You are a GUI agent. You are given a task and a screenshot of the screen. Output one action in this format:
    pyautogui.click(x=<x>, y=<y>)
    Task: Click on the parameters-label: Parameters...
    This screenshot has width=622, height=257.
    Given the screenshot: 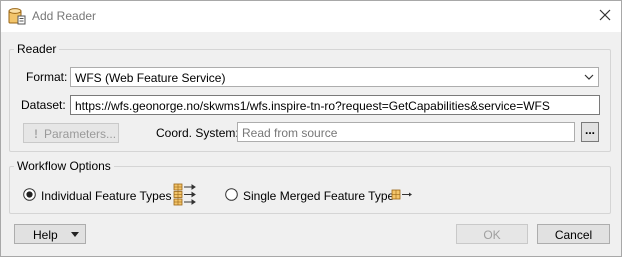 What is the action you would take?
    pyautogui.click(x=80, y=134)
    